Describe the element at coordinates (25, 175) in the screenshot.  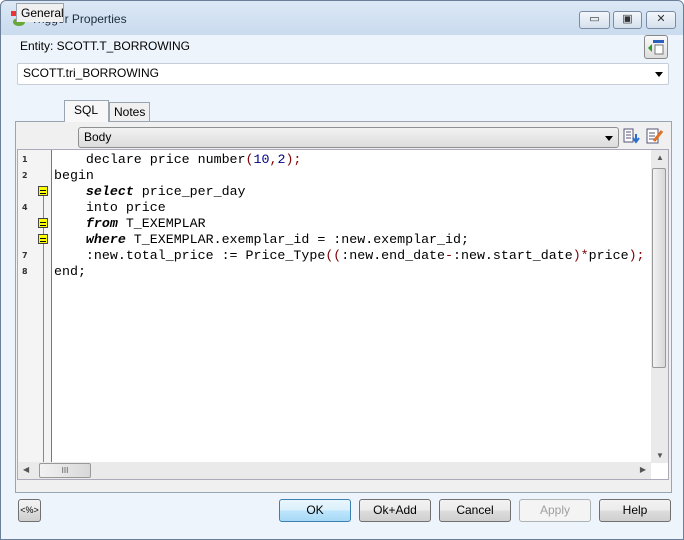
I see `line-number: 2` at that location.